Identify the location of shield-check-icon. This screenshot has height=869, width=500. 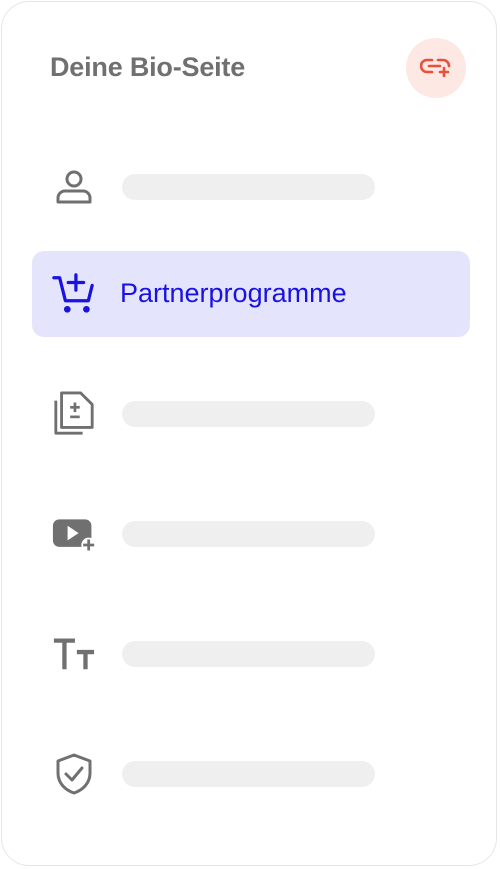
(74, 774).